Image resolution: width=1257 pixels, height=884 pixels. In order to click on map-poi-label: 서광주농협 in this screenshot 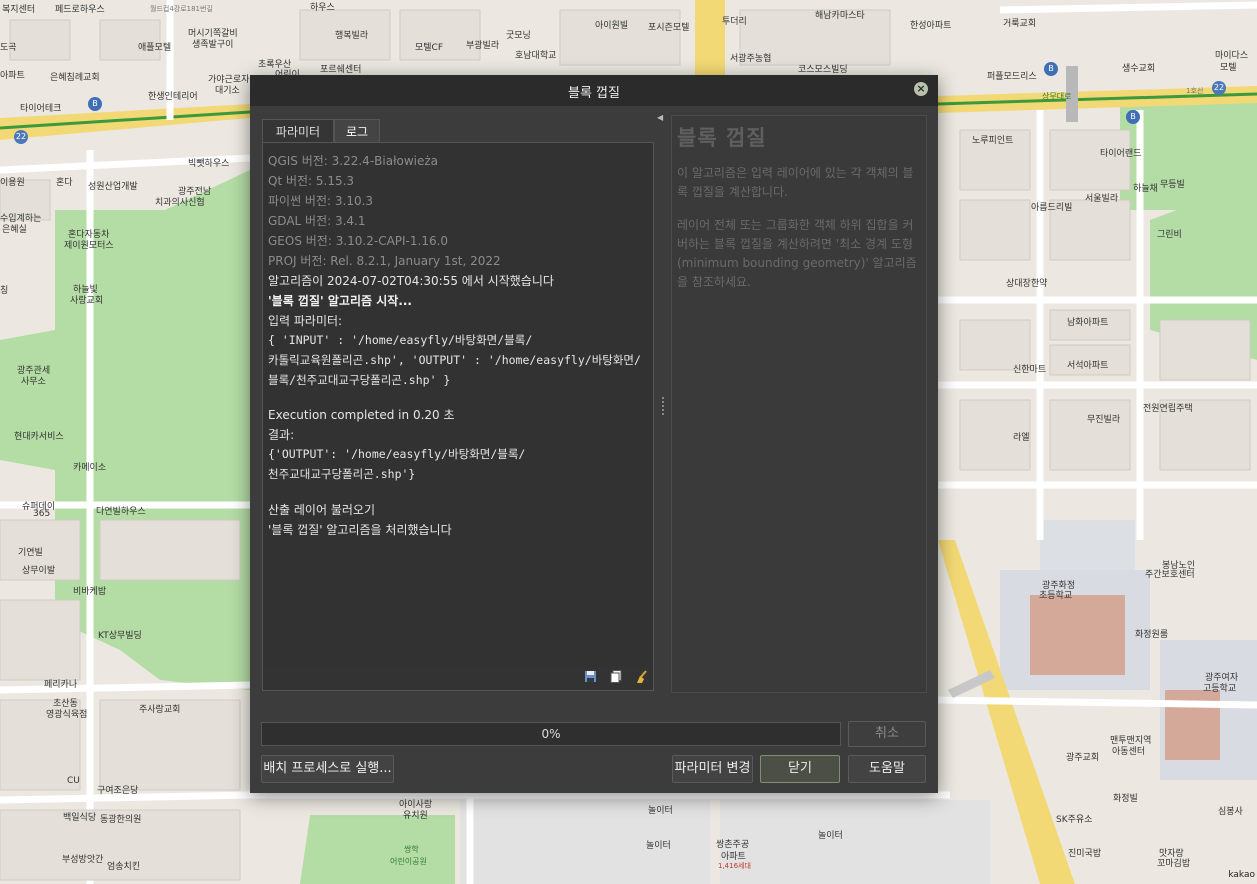, I will do `click(751, 59)`.